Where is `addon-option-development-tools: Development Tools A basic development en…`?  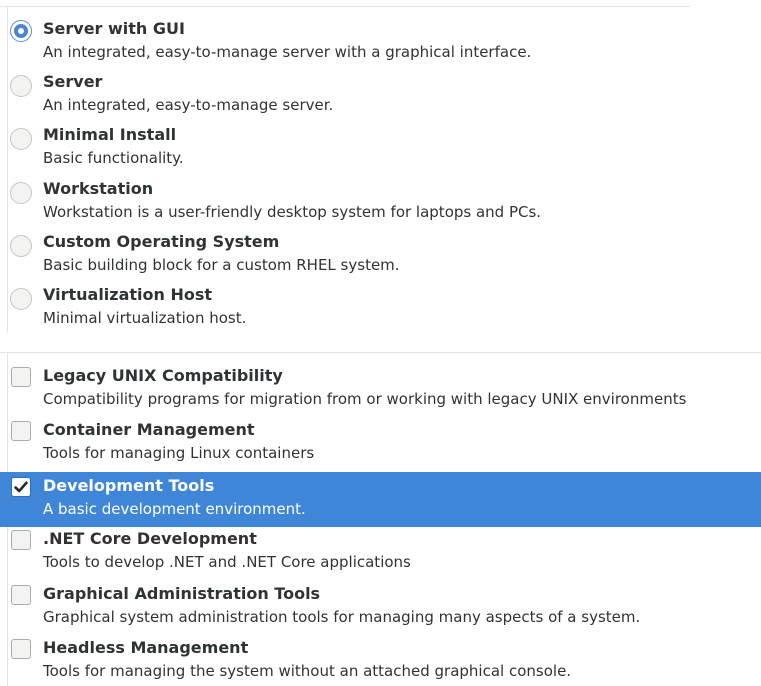
addon-option-development-tools: Development Tools A basic development en… is located at coordinates (380, 499).